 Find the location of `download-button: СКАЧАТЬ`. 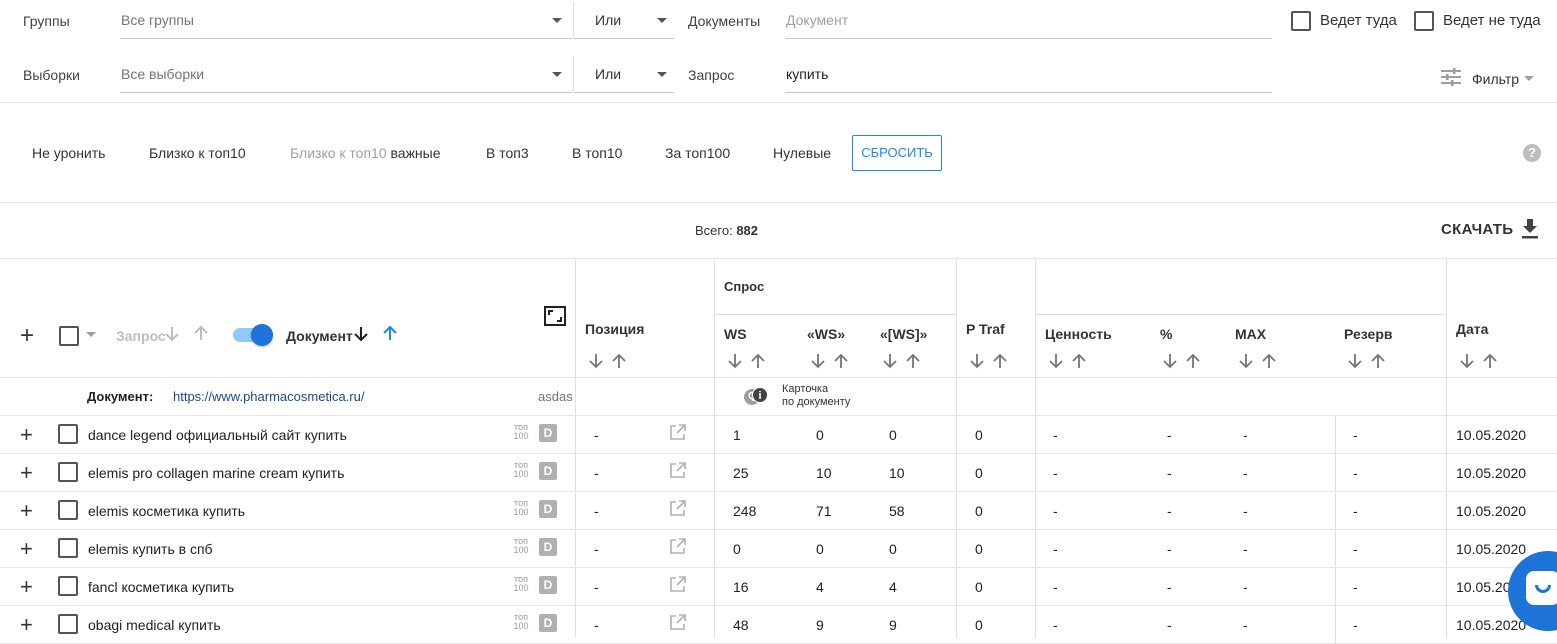

download-button: СКАЧАТЬ is located at coordinates (1477, 229).